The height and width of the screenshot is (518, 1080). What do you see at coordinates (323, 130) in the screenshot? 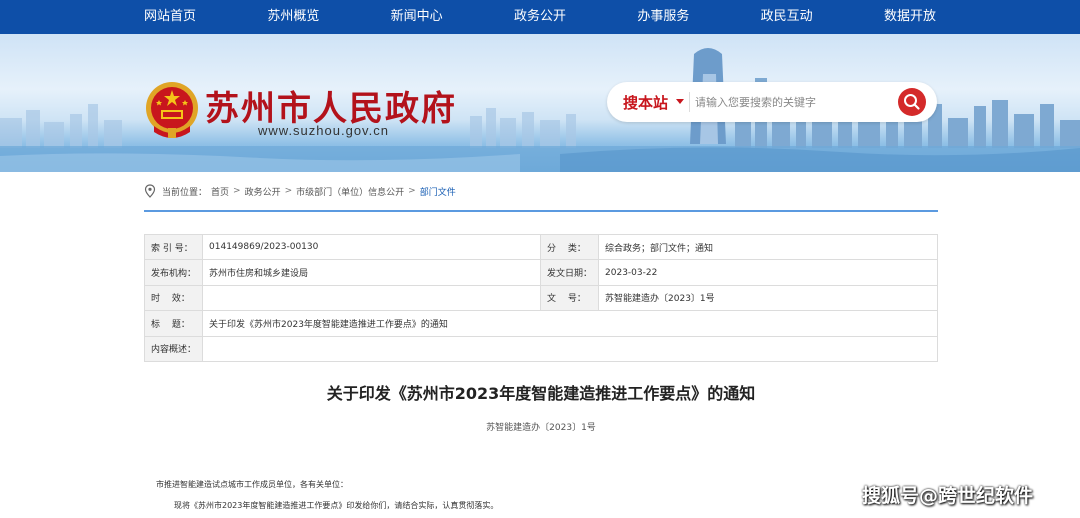
I see `site-url: www.suzhou.gov.cn` at bounding box center [323, 130].